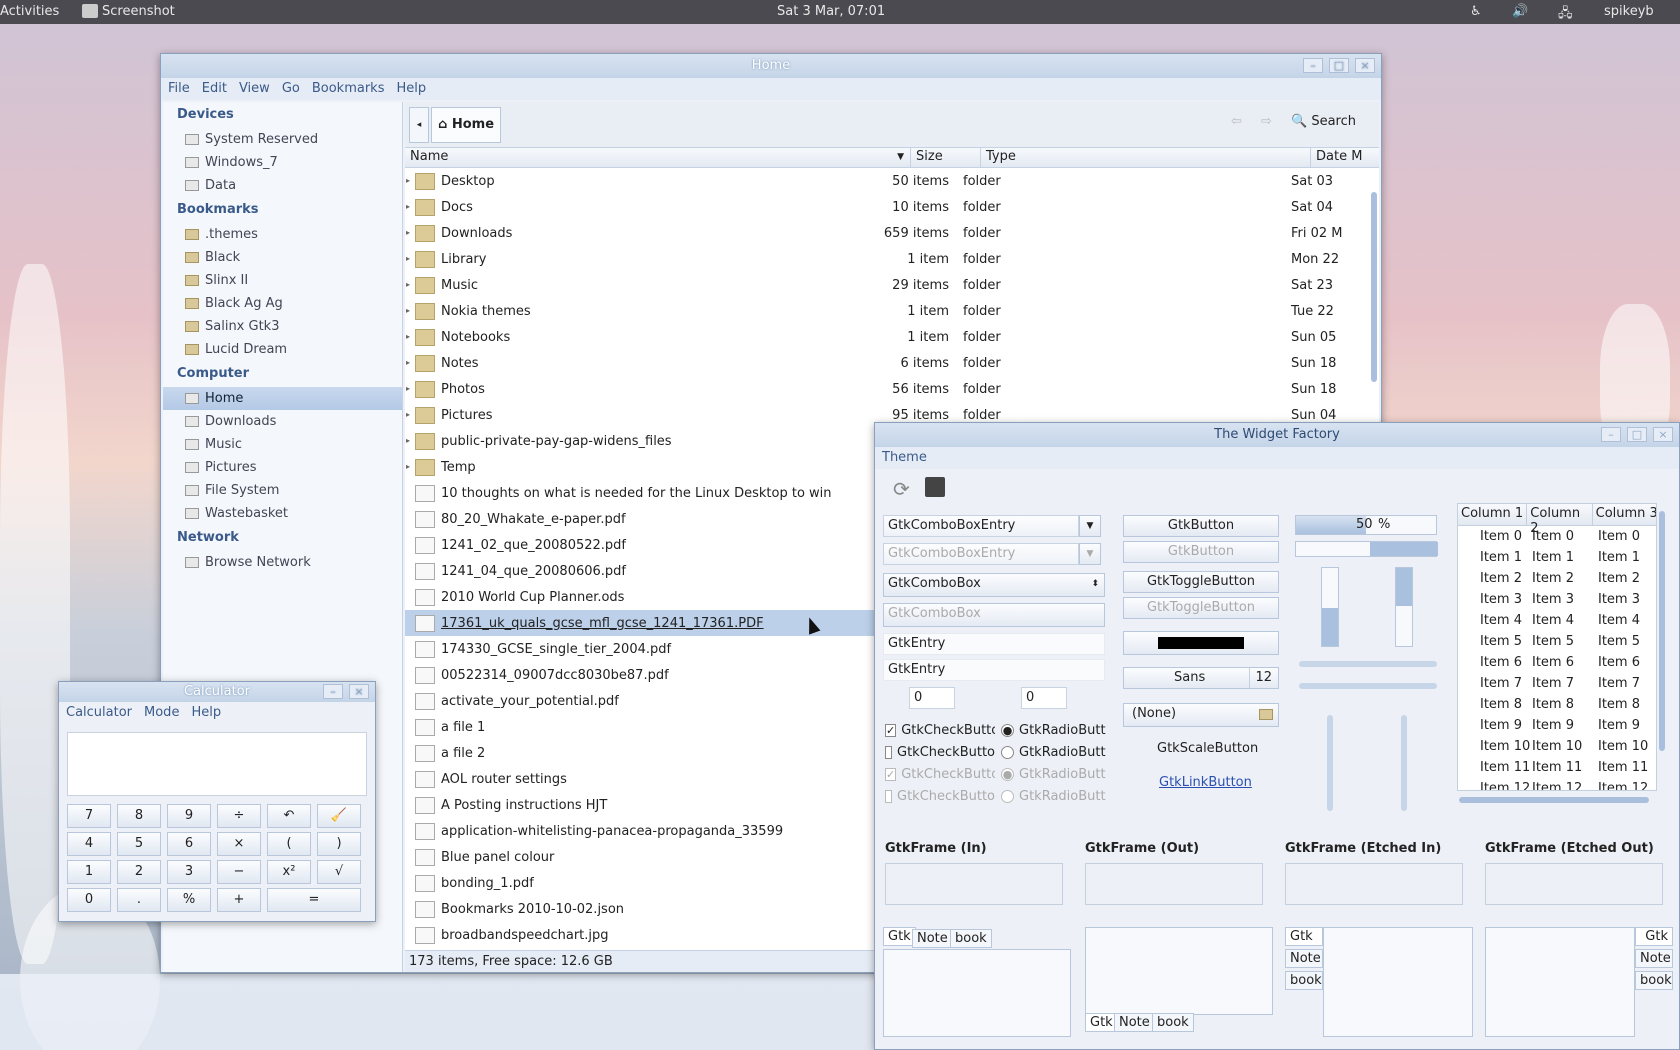  Describe the element at coordinates (239, 816) in the screenshot. I see `calc-key-0-3: ÷` at that location.